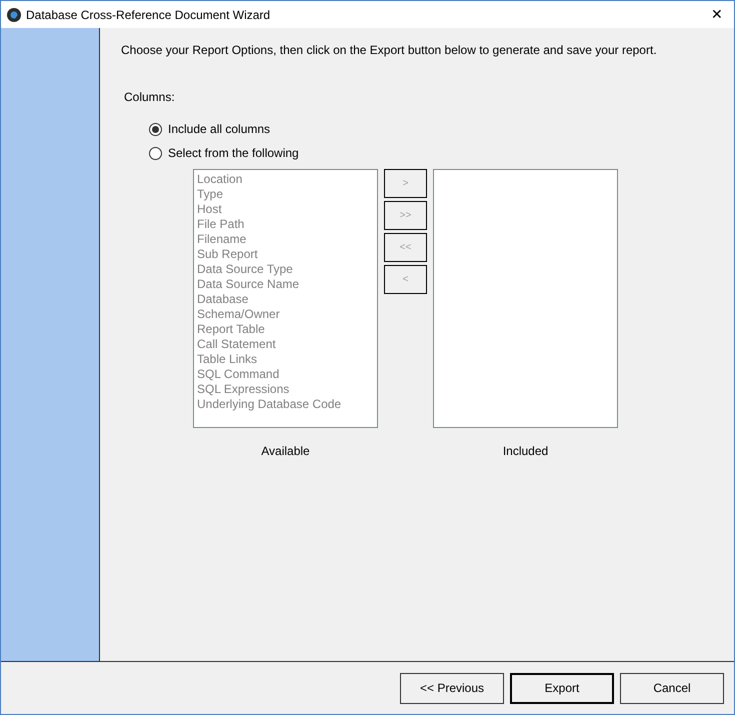 The height and width of the screenshot is (715, 735). Describe the element at coordinates (452, 688) in the screenshot. I see `footer-button: << Previous` at that location.